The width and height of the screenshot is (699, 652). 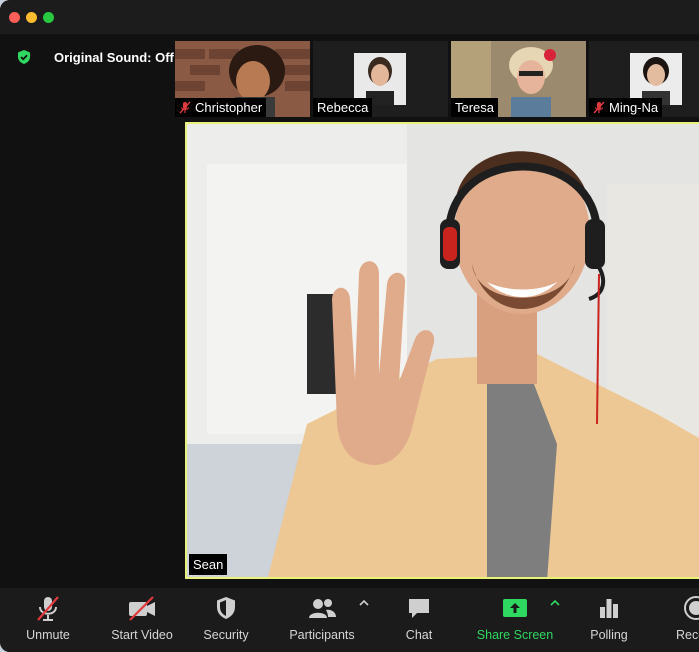 I want to click on speaker-name-tag: Sean, so click(x=208, y=564).